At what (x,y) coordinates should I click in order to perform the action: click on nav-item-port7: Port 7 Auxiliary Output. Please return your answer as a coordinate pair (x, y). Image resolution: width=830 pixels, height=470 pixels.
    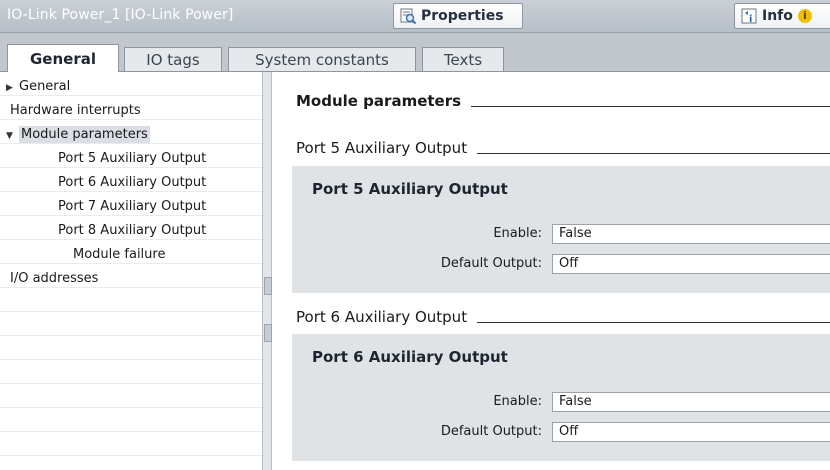
    Looking at the image, I should click on (132, 207).